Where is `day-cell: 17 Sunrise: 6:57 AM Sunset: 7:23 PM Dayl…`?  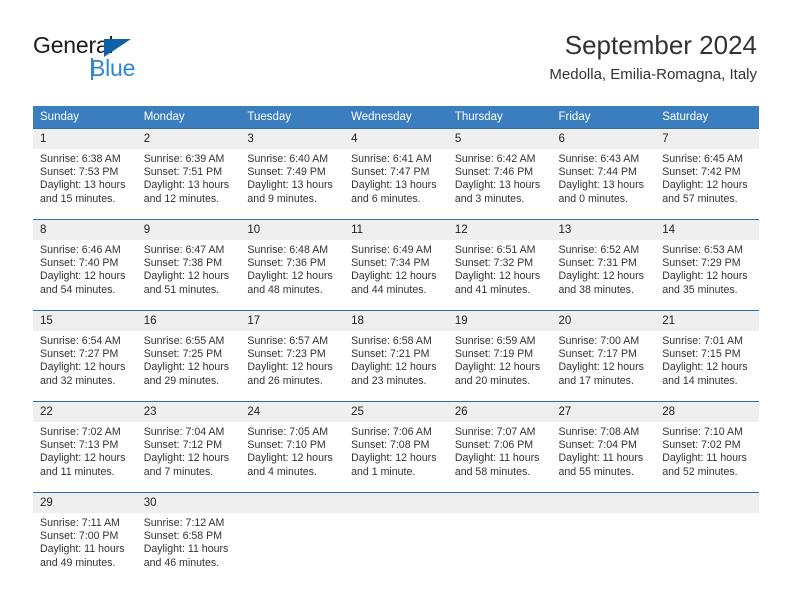
day-cell: 17 Sunrise: 6:57 AM Sunset: 7:23 PM Dayl… is located at coordinates (292, 356).